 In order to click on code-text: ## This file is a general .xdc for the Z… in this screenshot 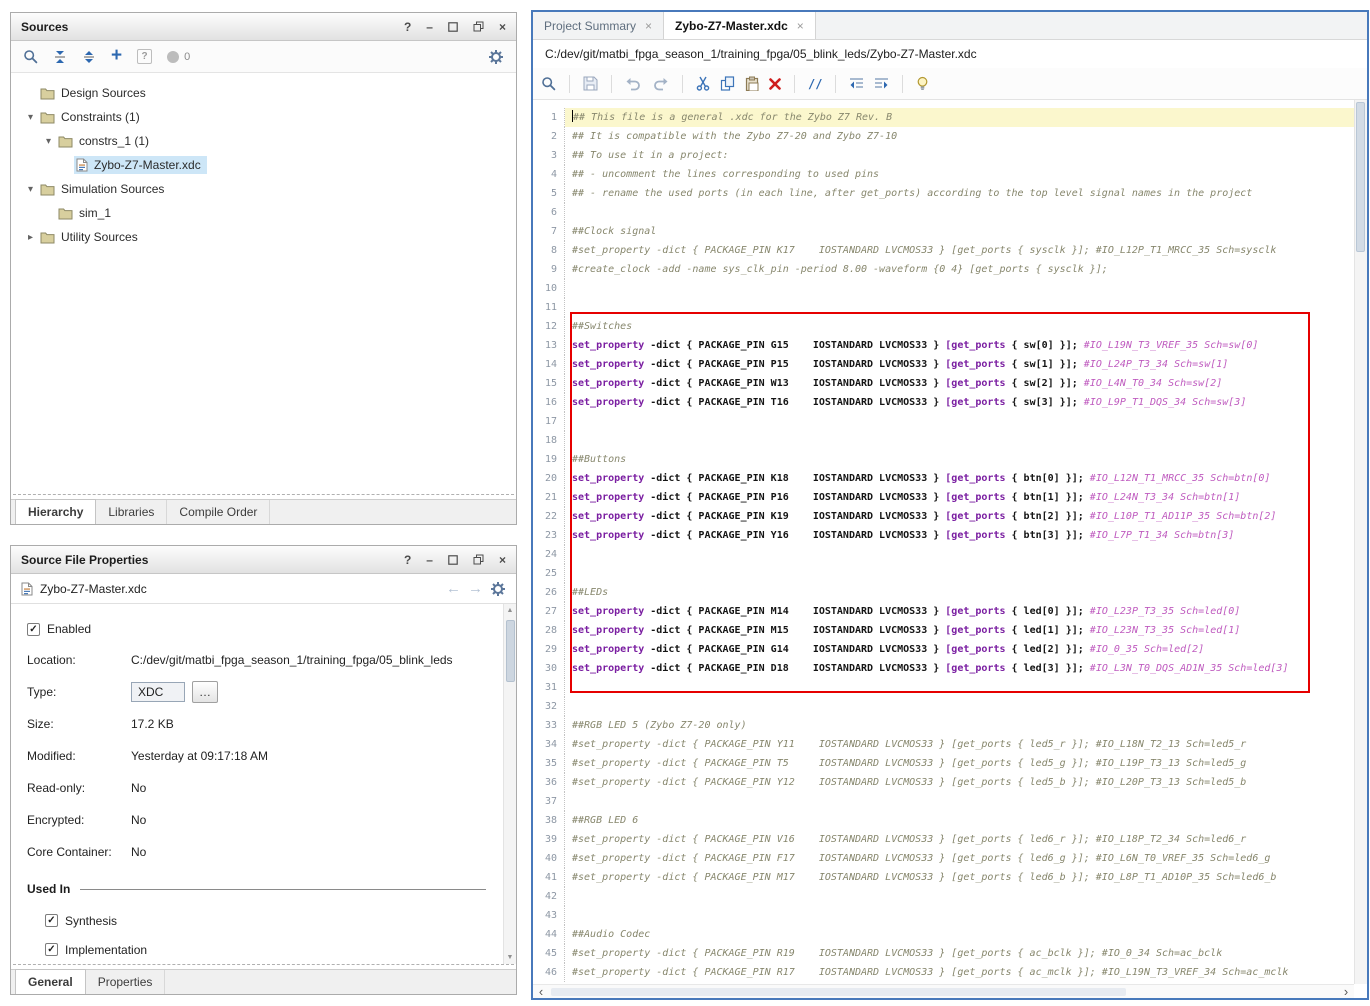, I will do `click(966, 117)`.